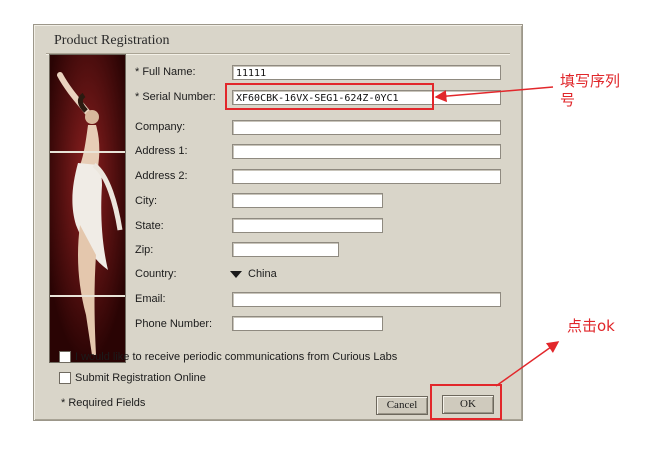 This screenshot has width=650, height=461. What do you see at coordinates (366, 299) in the screenshot?
I see `email-field` at bounding box center [366, 299].